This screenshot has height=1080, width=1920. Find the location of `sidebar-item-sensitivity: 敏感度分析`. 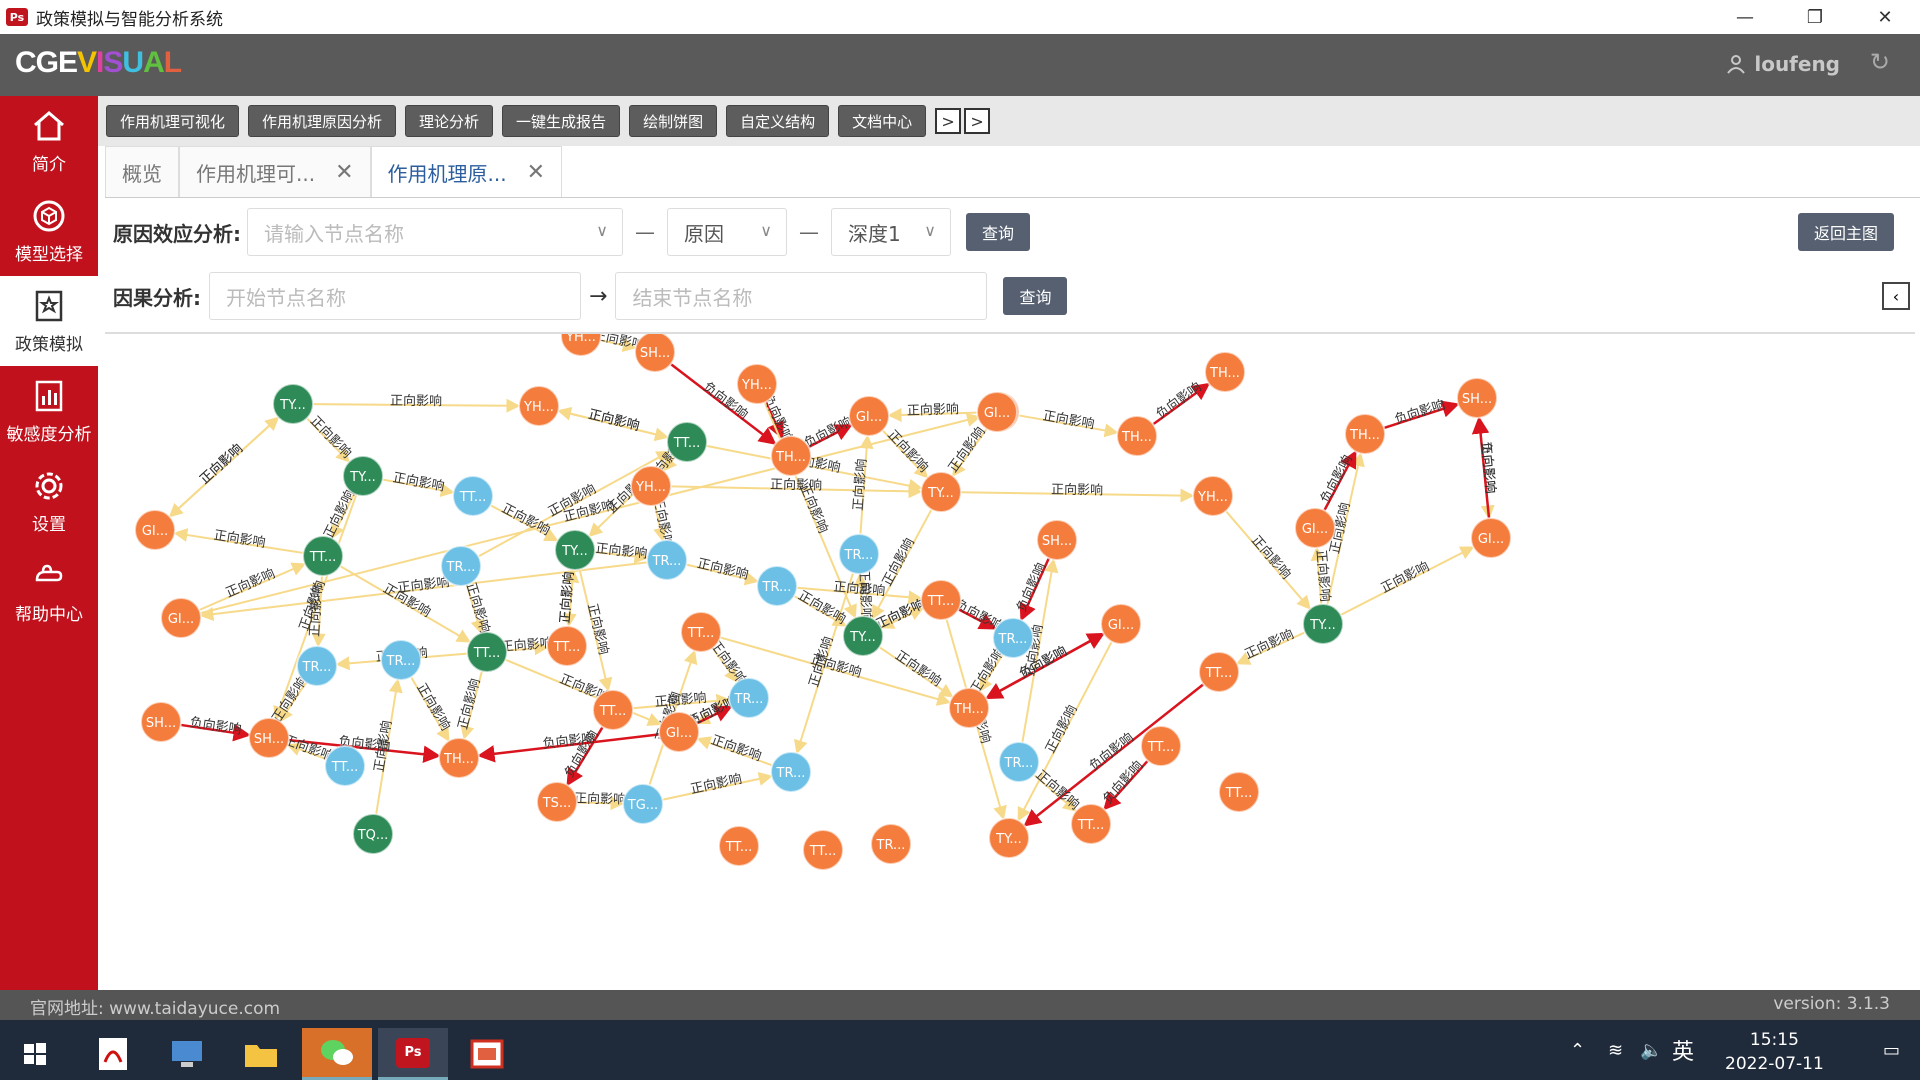

sidebar-item-sensitivity: 敏感度分析 is located at coordinates (49, 411).